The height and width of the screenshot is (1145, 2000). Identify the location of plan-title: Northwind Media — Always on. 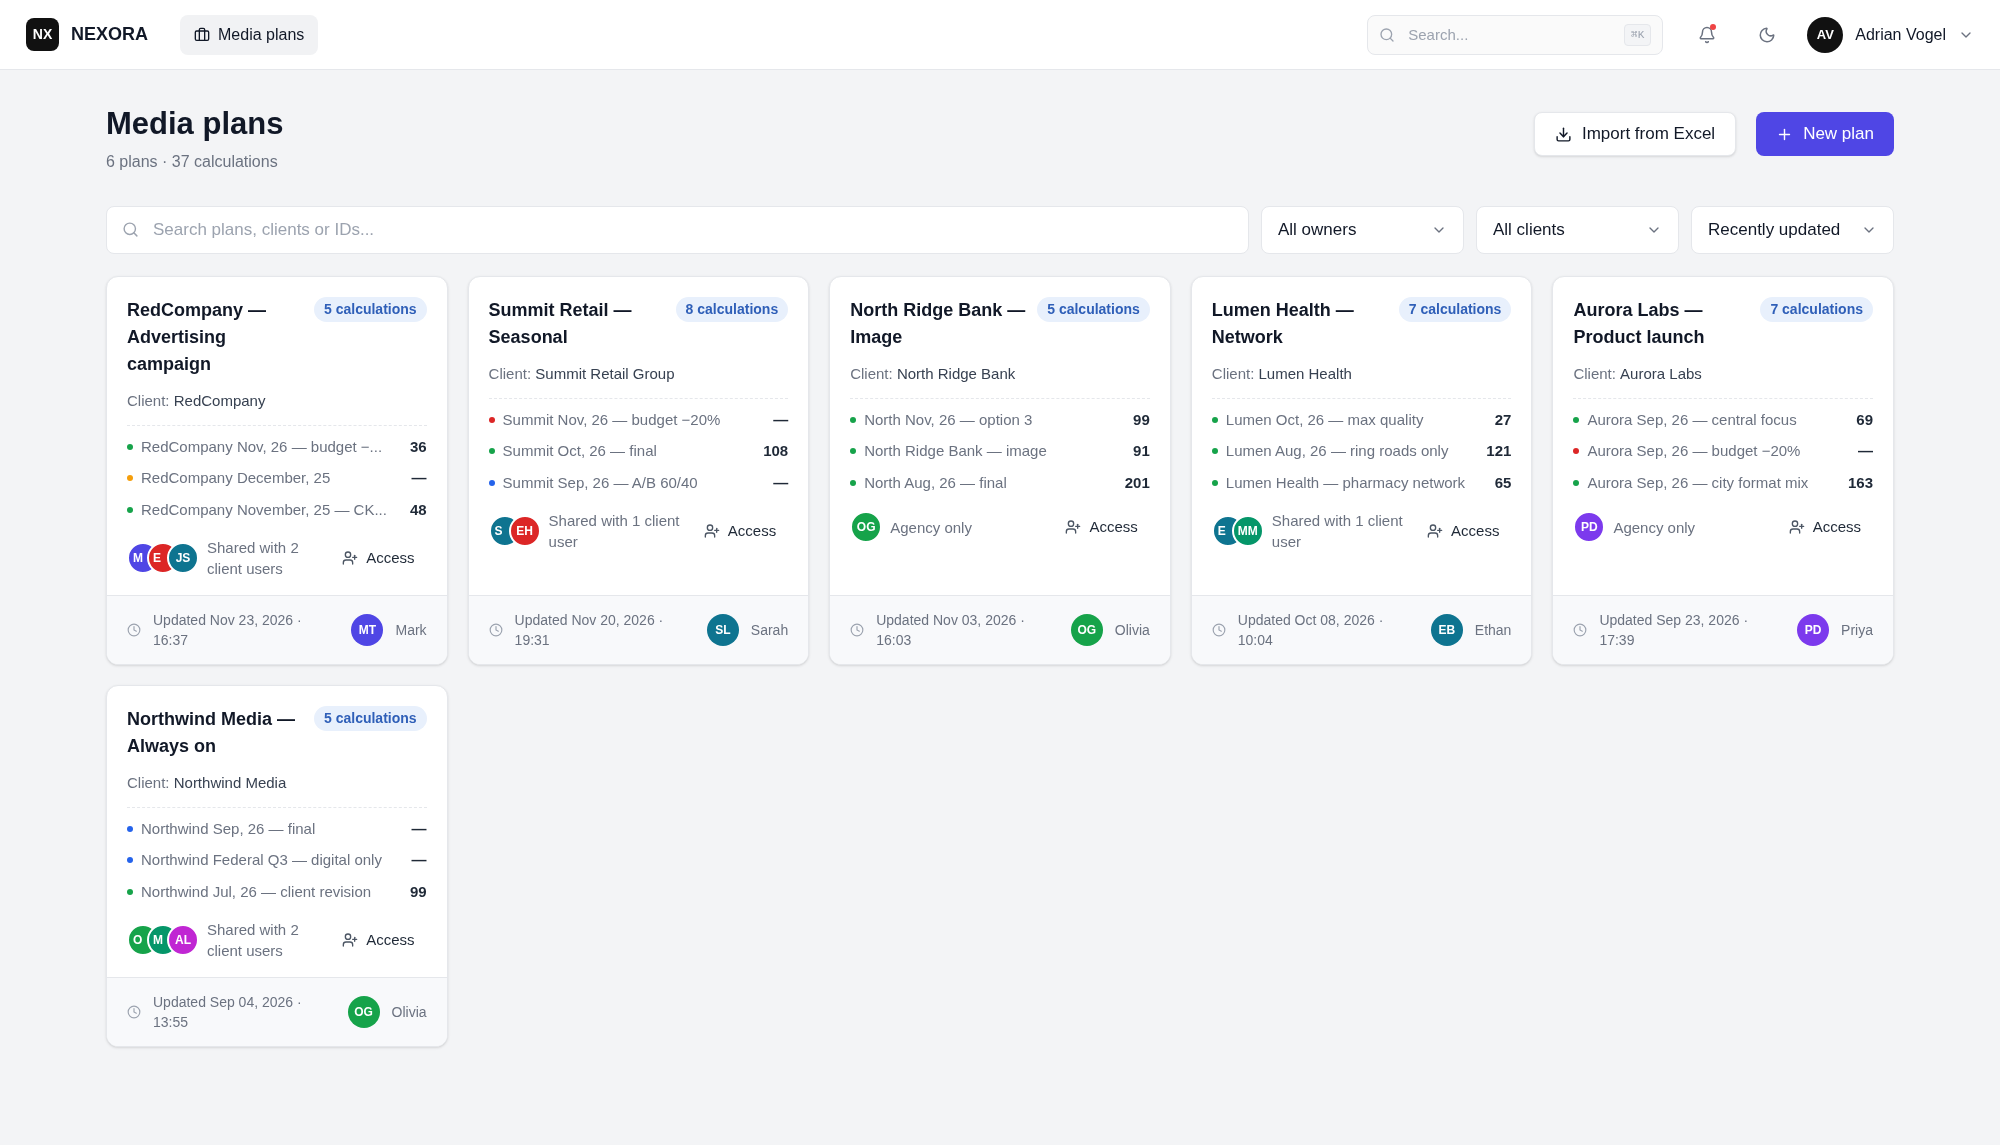
(211, 733).